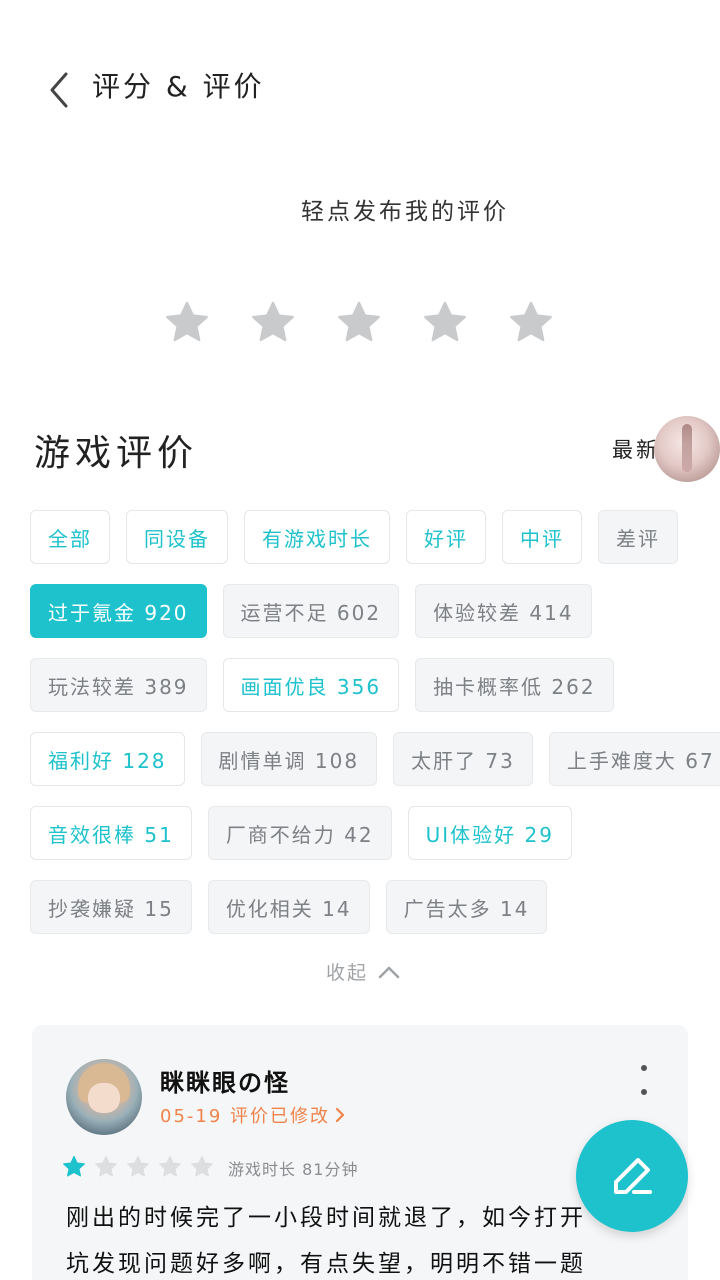 This screenshot has height=1280, width=720. What do you see at coordinates (107, 759) in the screenshot?
I see `review-tag: 福利好 128` at bounding box center [107, 759].